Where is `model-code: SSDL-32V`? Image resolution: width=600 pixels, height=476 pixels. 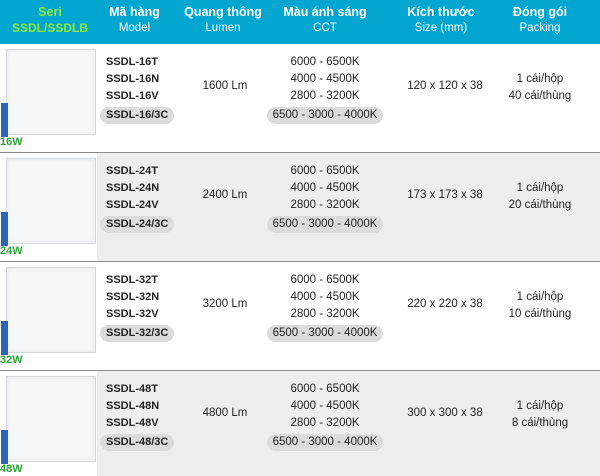
model-code: SSDL-32V is located at coordinates (132, 314).